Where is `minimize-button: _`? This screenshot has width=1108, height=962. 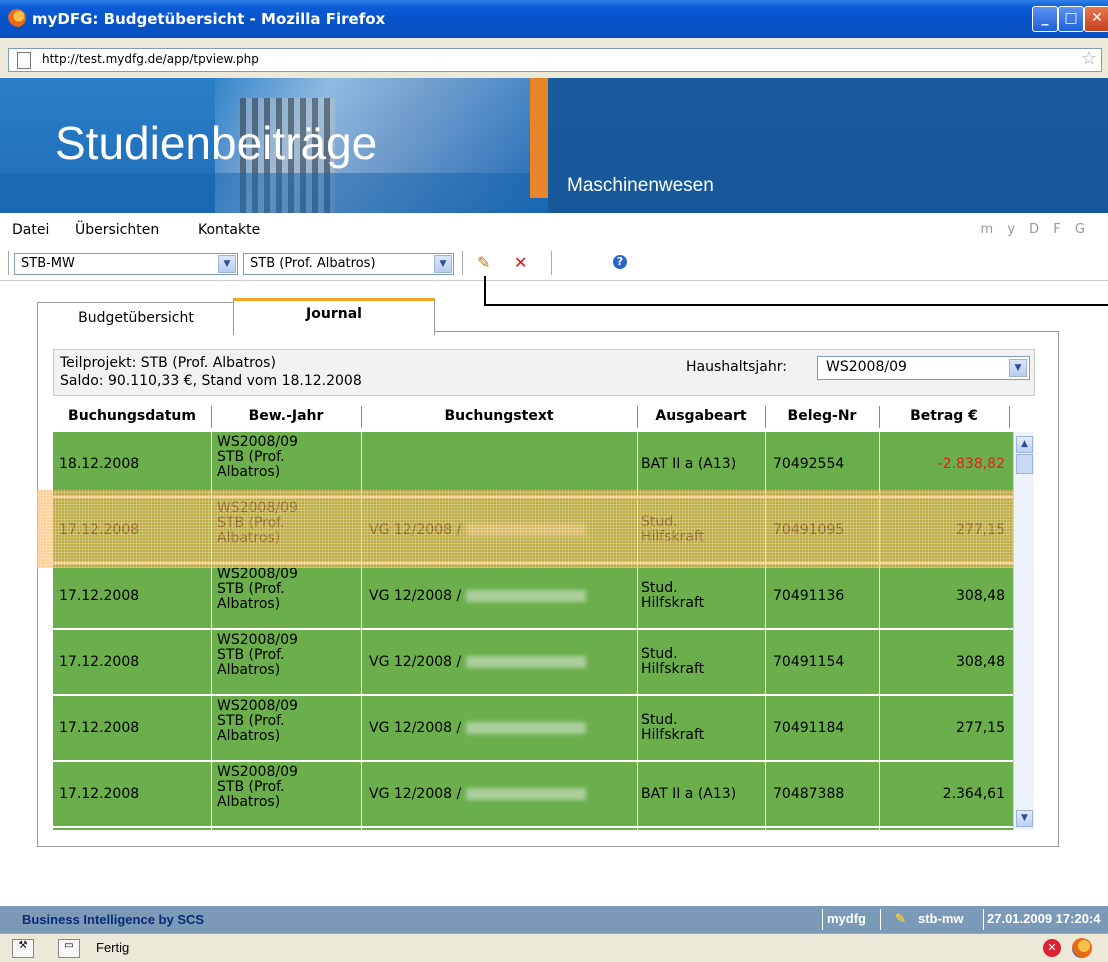 minimize-button: _ is located at coordinates (1045, 19).